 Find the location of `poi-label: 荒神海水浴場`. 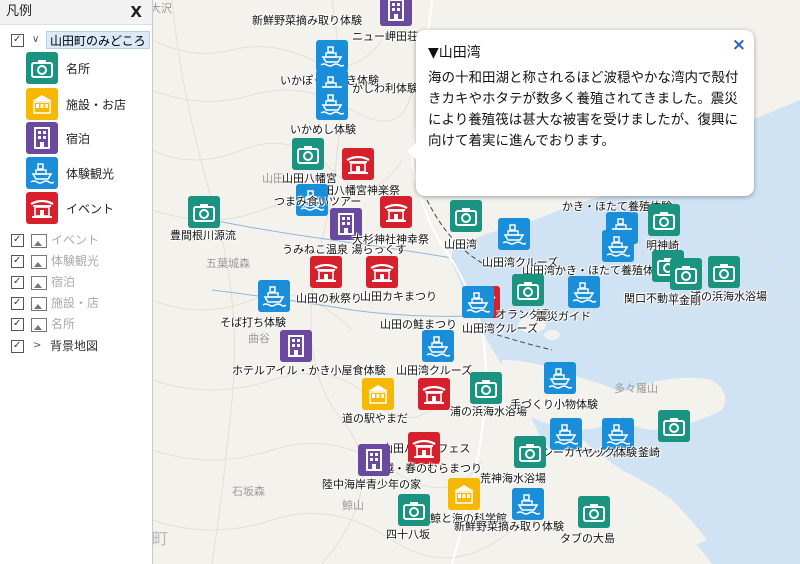

poi-label: 荒神海水浴場 is located at coordinates (513, 478).